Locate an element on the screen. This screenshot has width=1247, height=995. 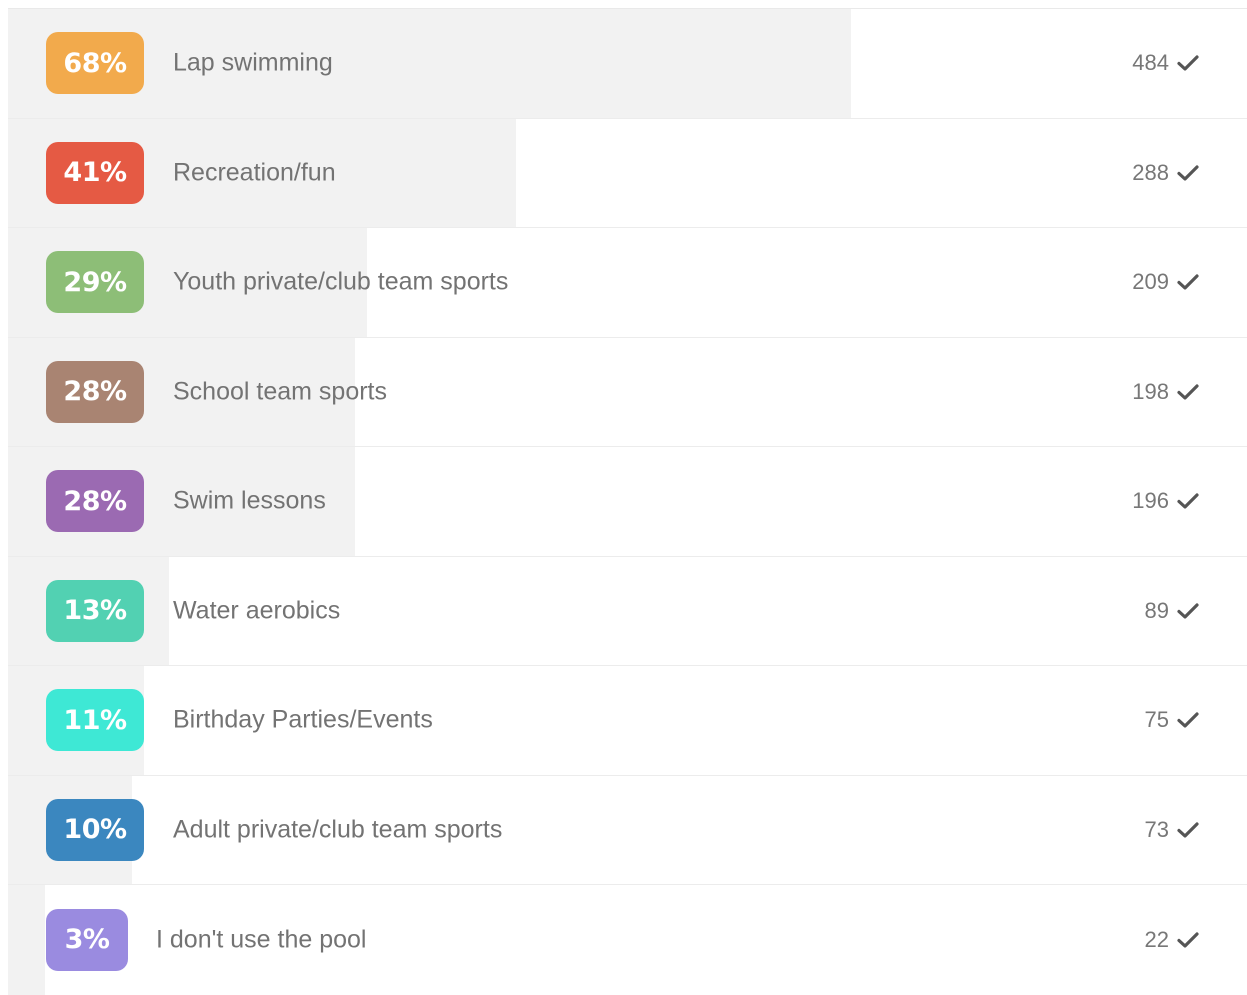
result-bar is located at coordinates (27, 940).